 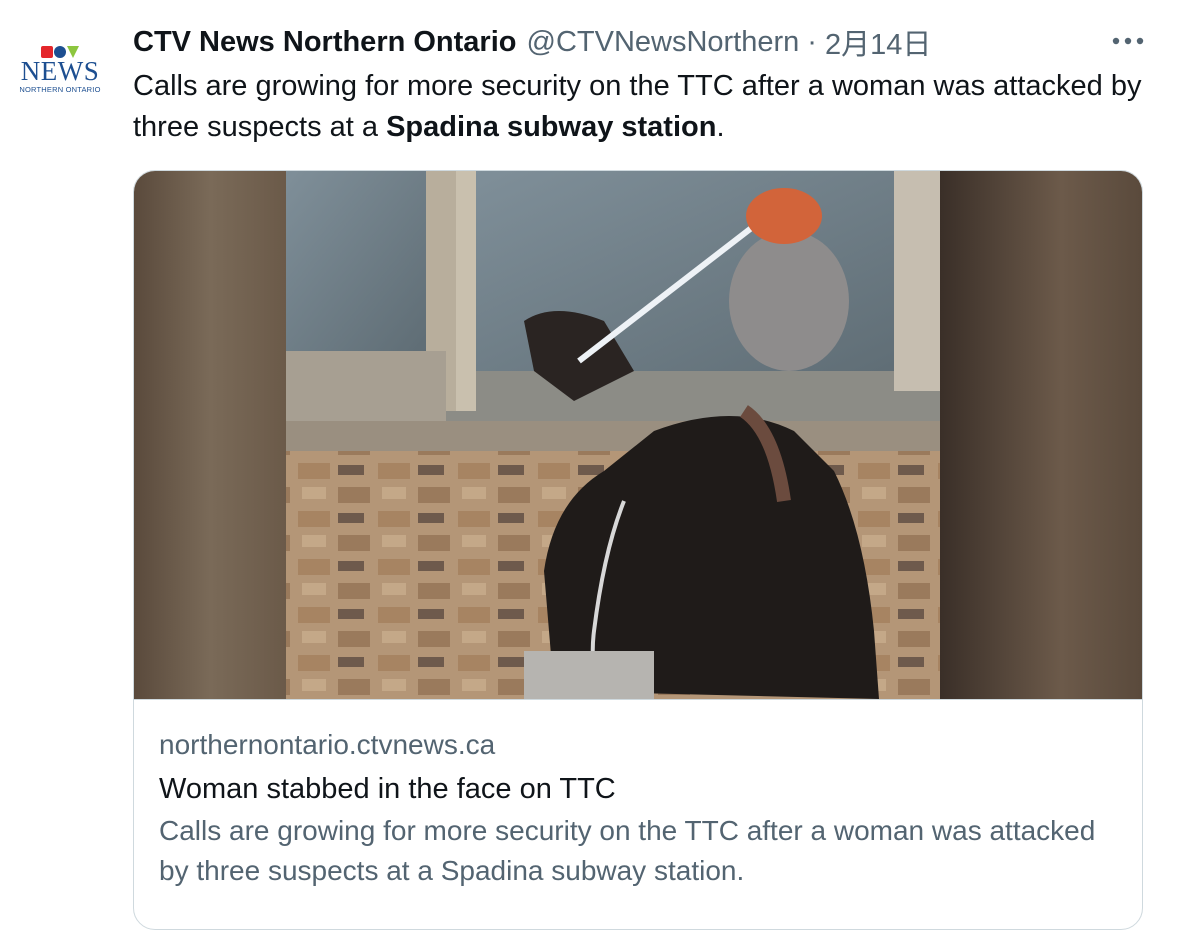 What do you see at coordinates (387, 789) in the screenshot?
I see `card-title: Woman stabbed in the face on TTC` at bounding box center [387, 789].